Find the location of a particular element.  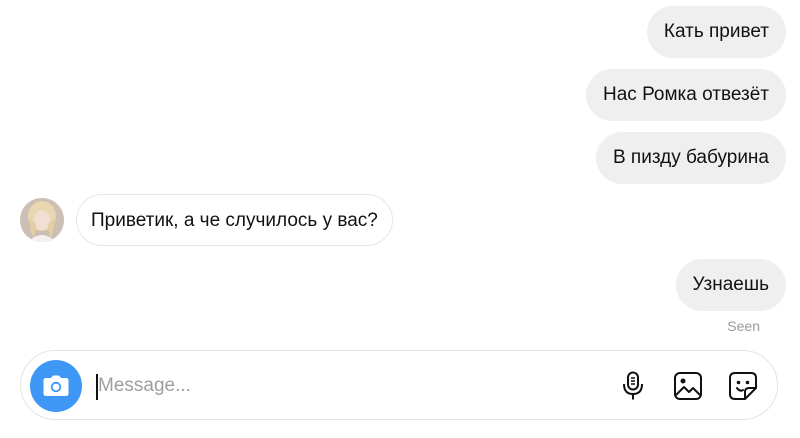

sticker-button is located at coordinates (743, 386).